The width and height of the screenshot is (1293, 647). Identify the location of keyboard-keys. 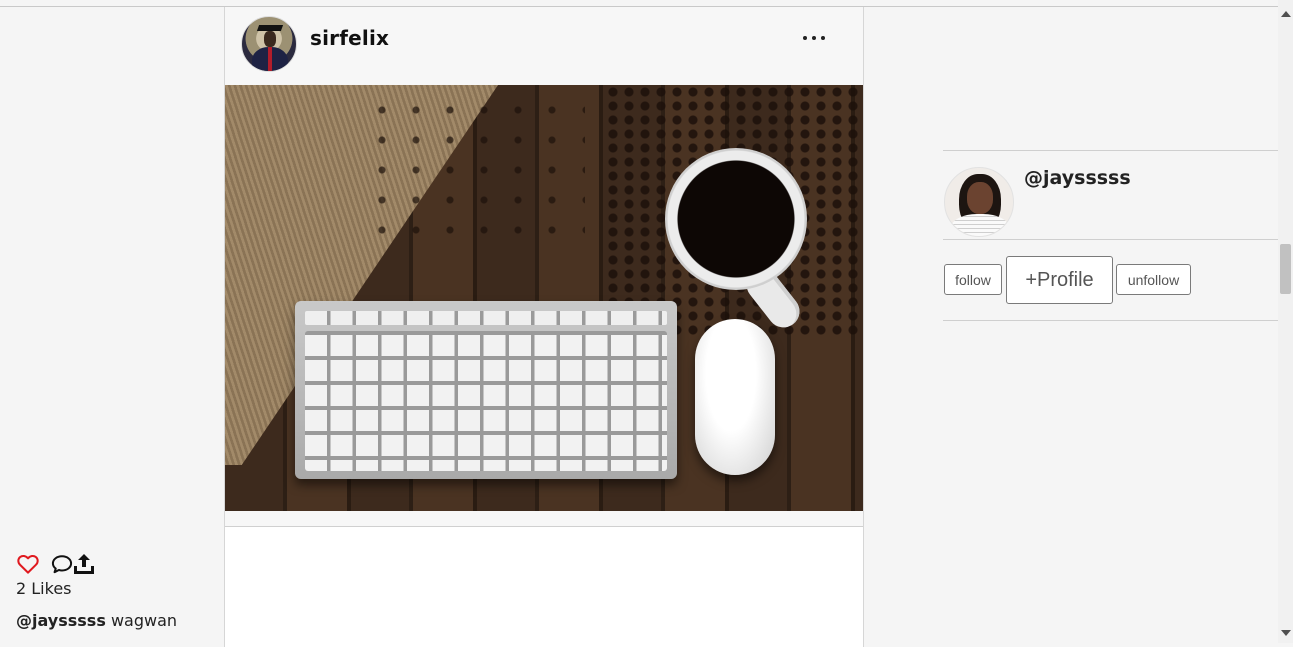
(486, 401).